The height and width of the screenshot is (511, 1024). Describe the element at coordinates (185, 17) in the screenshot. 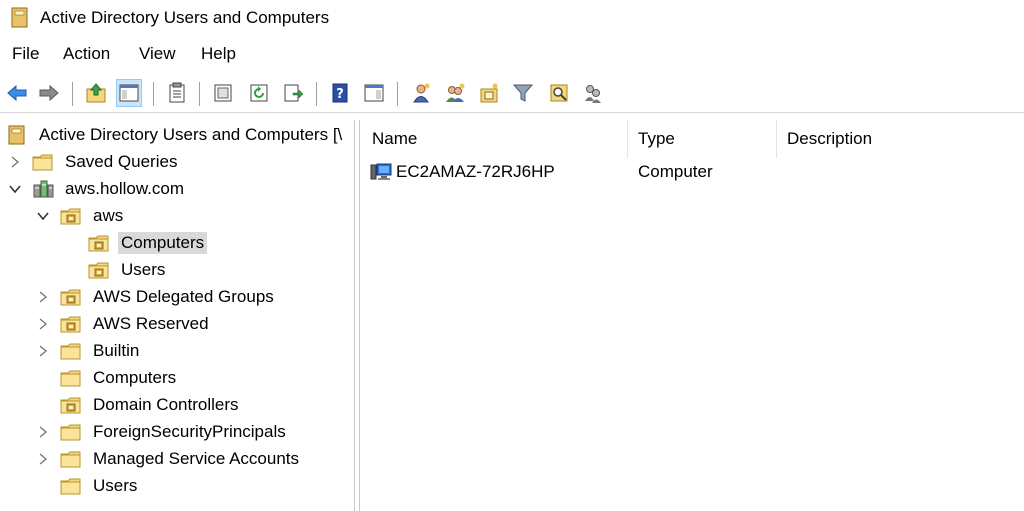

I see `window-title: Active Directory Users and Computers` at that location.